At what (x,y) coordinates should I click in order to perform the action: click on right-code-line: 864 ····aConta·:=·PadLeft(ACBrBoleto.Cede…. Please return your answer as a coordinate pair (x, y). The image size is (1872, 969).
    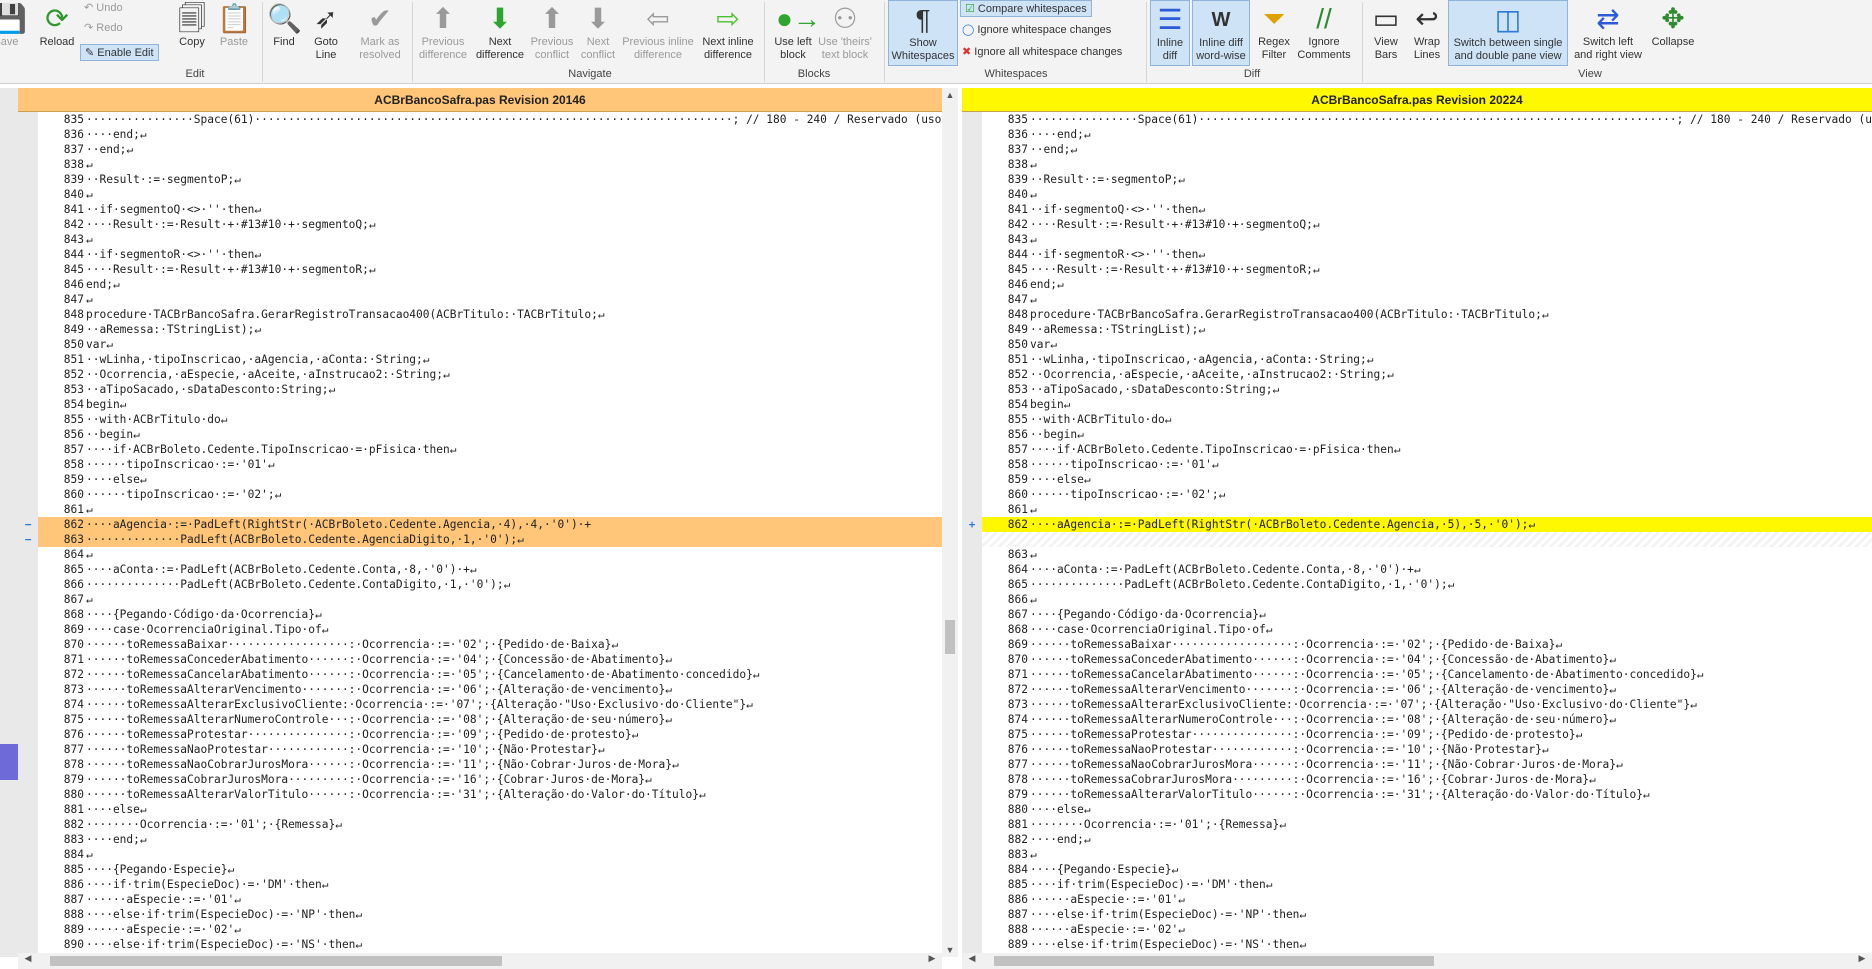
    Looking at the image, I should click on (1427, 569).